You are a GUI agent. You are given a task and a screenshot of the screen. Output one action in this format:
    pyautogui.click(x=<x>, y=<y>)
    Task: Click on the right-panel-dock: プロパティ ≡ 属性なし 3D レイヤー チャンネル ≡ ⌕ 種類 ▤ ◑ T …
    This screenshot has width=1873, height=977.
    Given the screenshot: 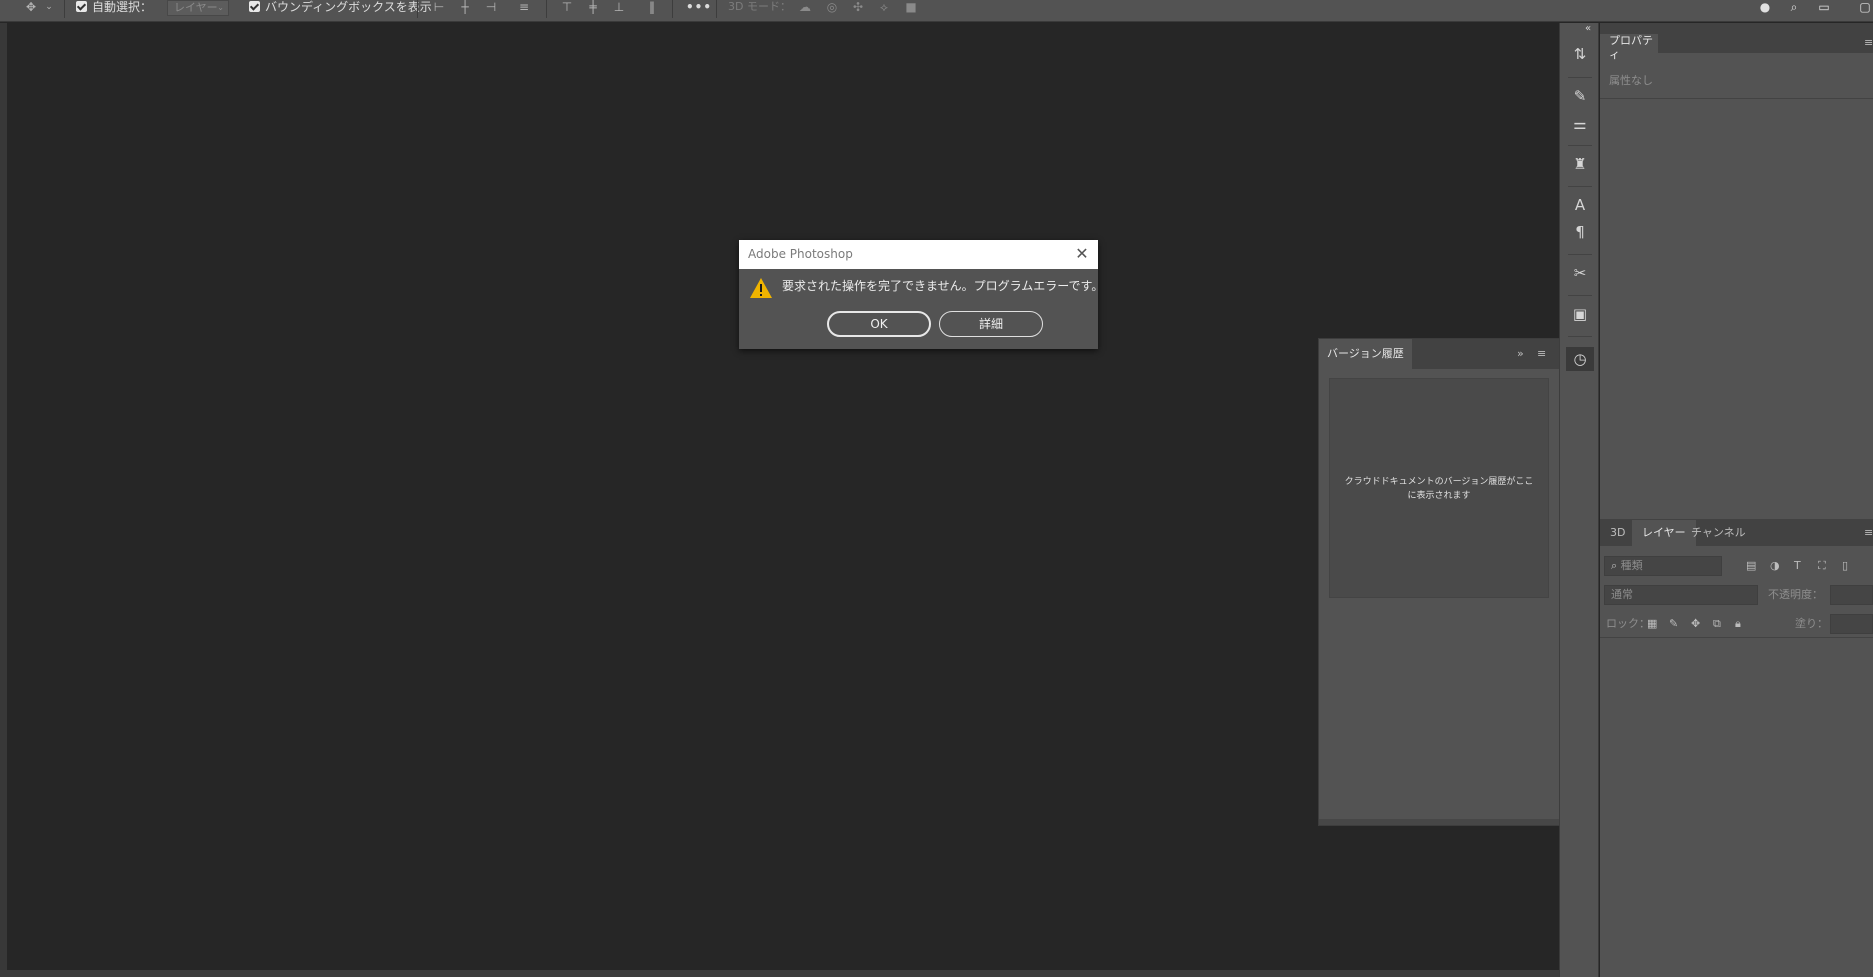 What is the action you would take?
    pyautogui.click(x=1736, y=500)
    